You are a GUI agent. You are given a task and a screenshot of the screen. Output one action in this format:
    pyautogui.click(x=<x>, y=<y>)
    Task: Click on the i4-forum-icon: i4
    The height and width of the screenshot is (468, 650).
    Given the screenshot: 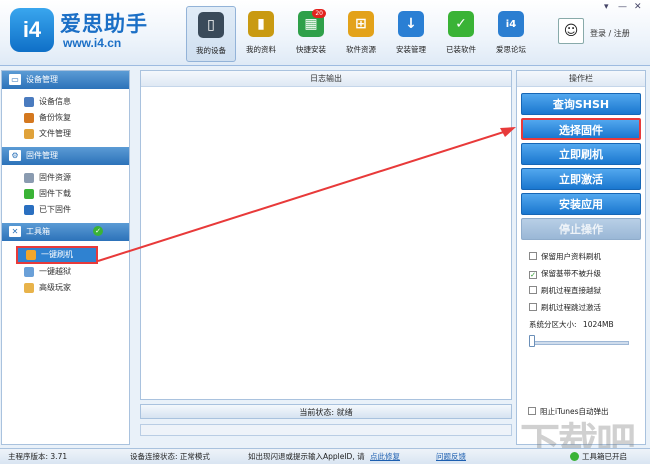 What is the action you would take?
    pyautogui.click(x=511, y=24)
    